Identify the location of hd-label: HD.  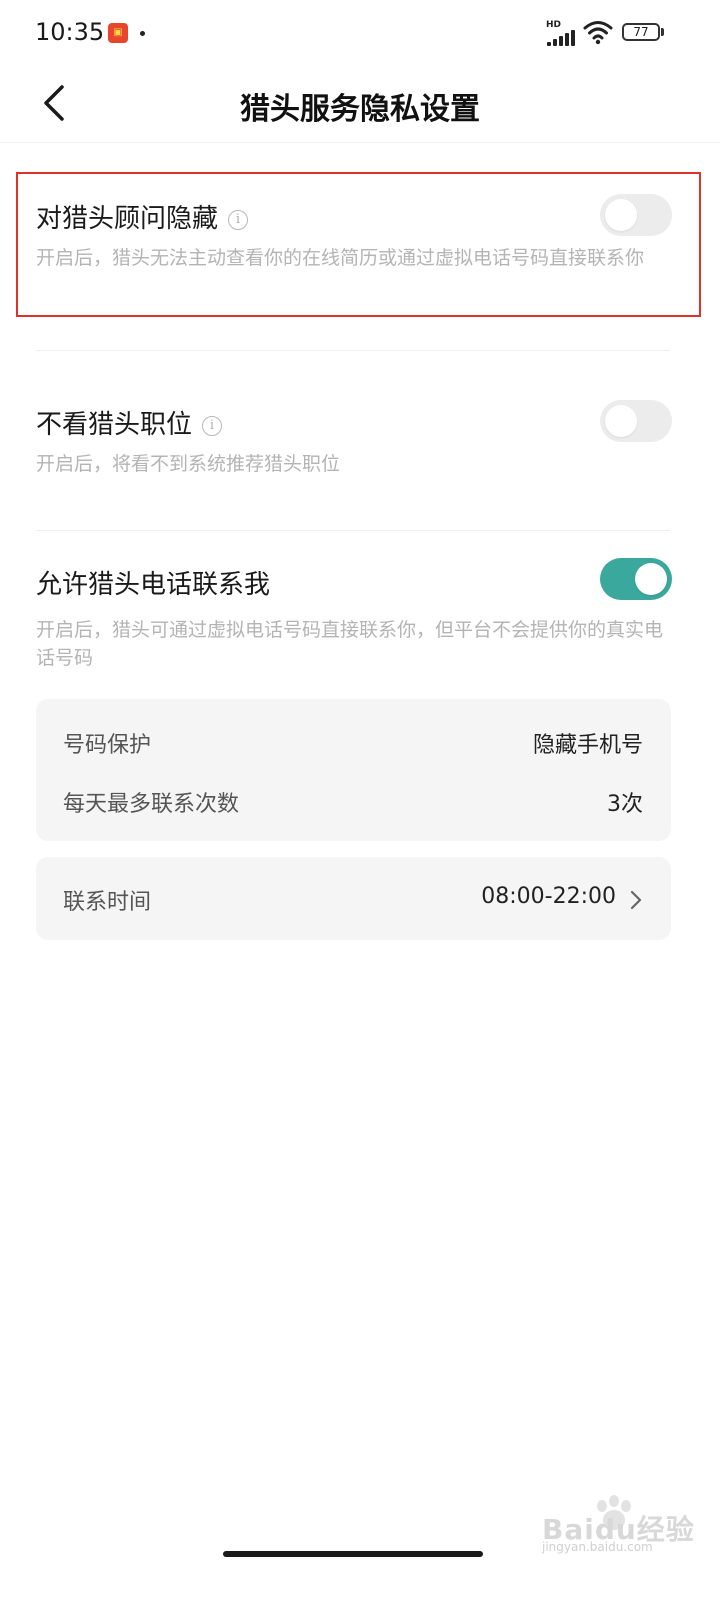
(554, 25).